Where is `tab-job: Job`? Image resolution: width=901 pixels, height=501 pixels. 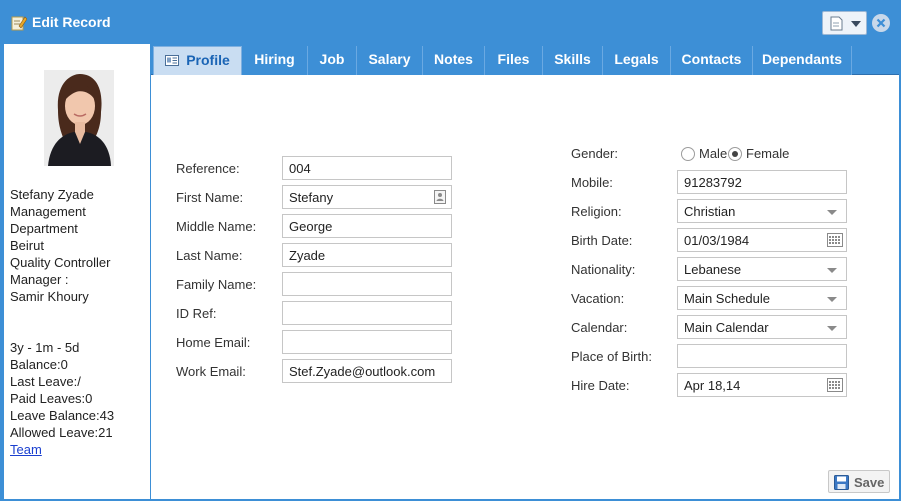
tab-job: Job is located at coordinates (332, 60).